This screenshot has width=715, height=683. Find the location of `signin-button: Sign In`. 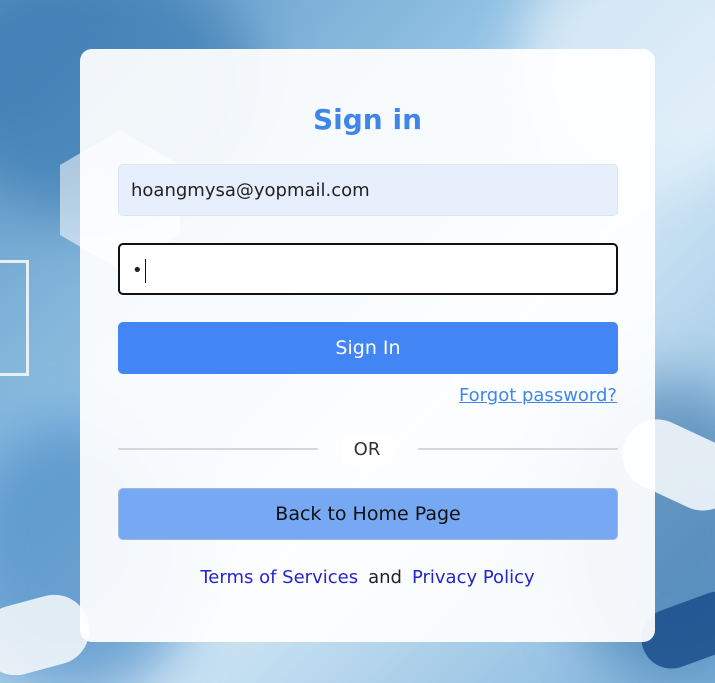

signin-button: Sign In is located at coordinates (368, 348).